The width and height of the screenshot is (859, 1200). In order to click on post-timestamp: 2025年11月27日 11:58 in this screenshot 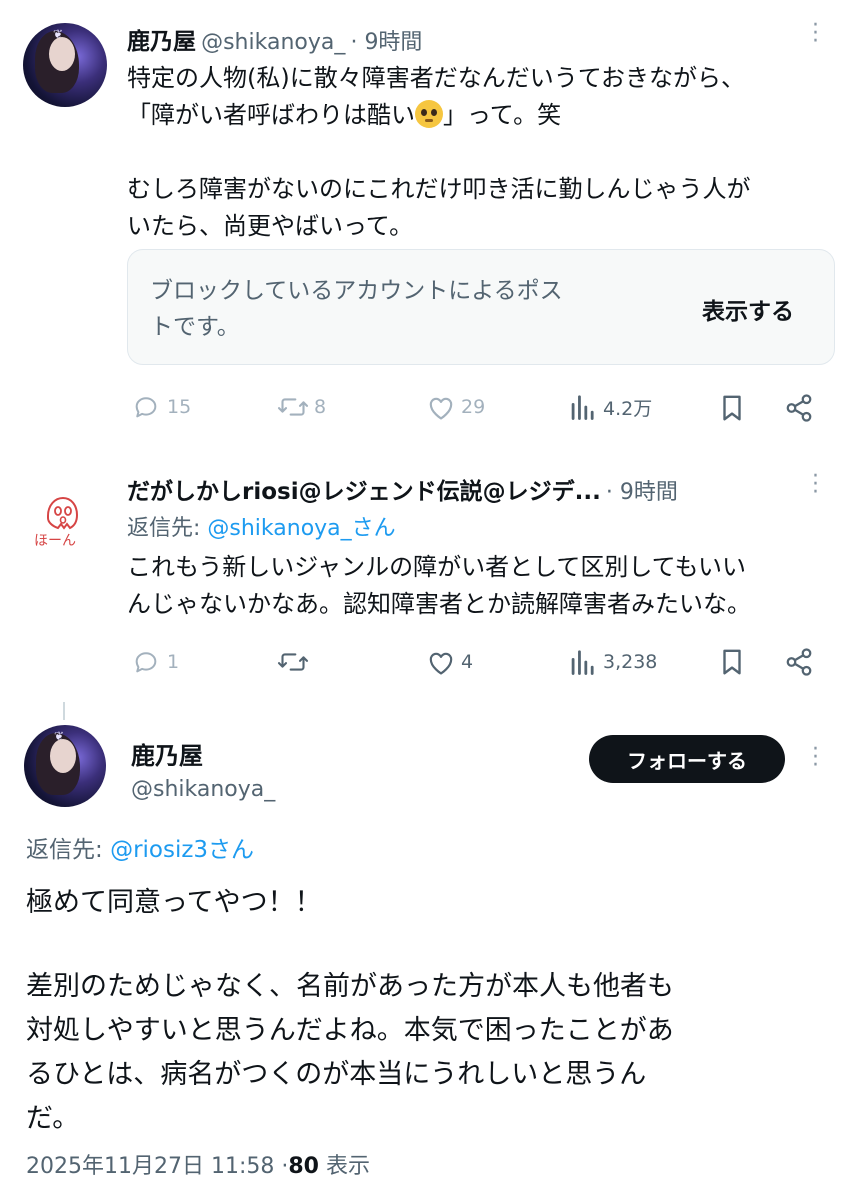, I will do `click(150, 1166)`.